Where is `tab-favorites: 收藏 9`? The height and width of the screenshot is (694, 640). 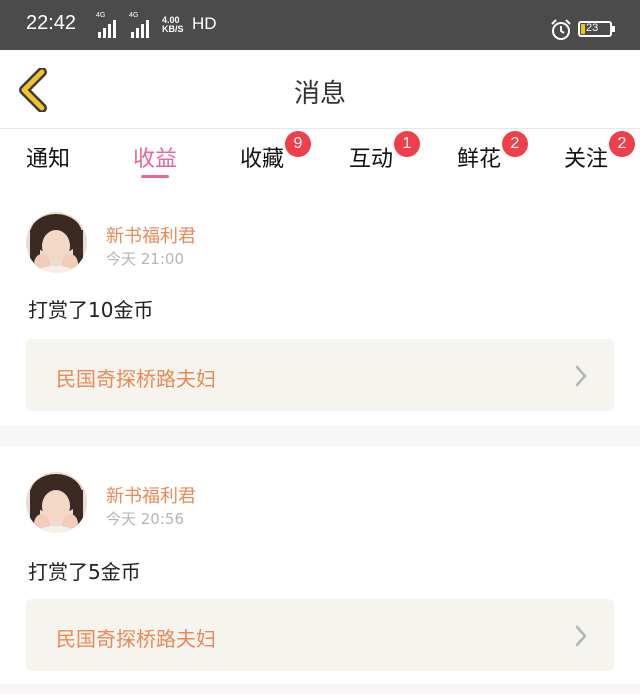
tab-favorites: 收藏 9 is located at coordinates (275, 152).